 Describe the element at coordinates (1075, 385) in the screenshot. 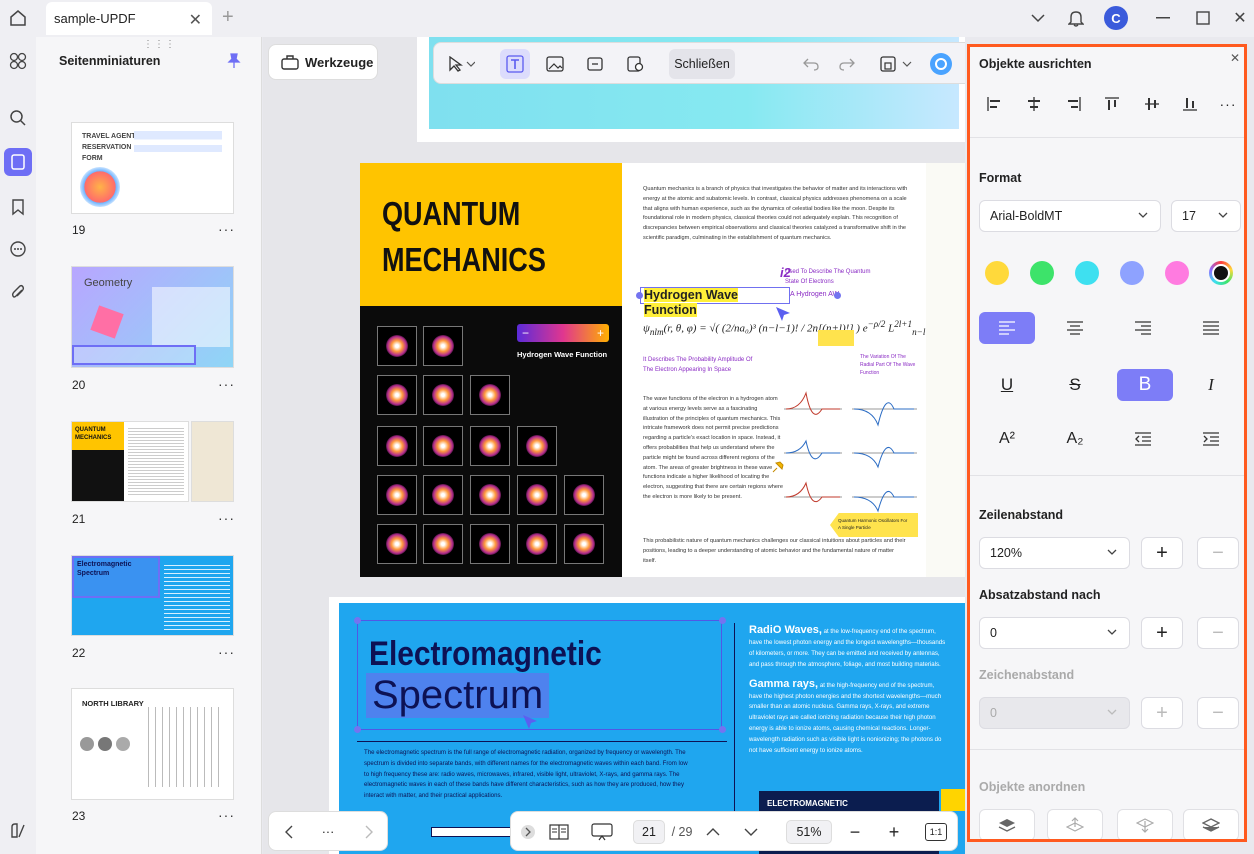

I see `strikethrough-button: S` at that location.